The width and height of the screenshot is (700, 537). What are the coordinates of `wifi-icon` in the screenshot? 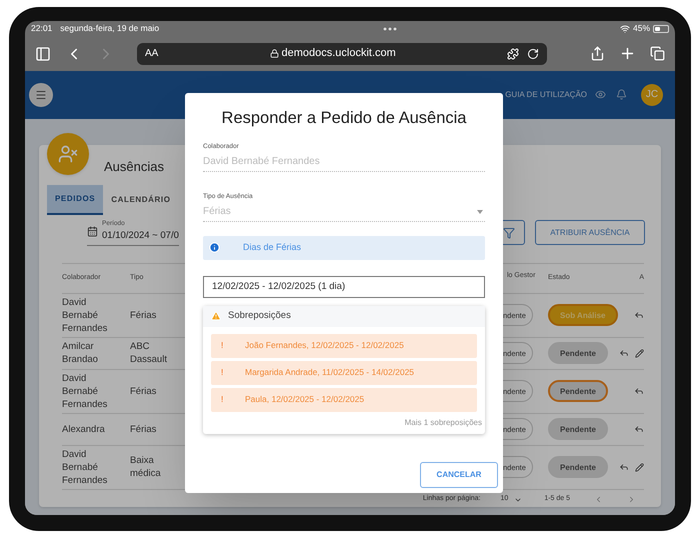 It's located at (625, 29).